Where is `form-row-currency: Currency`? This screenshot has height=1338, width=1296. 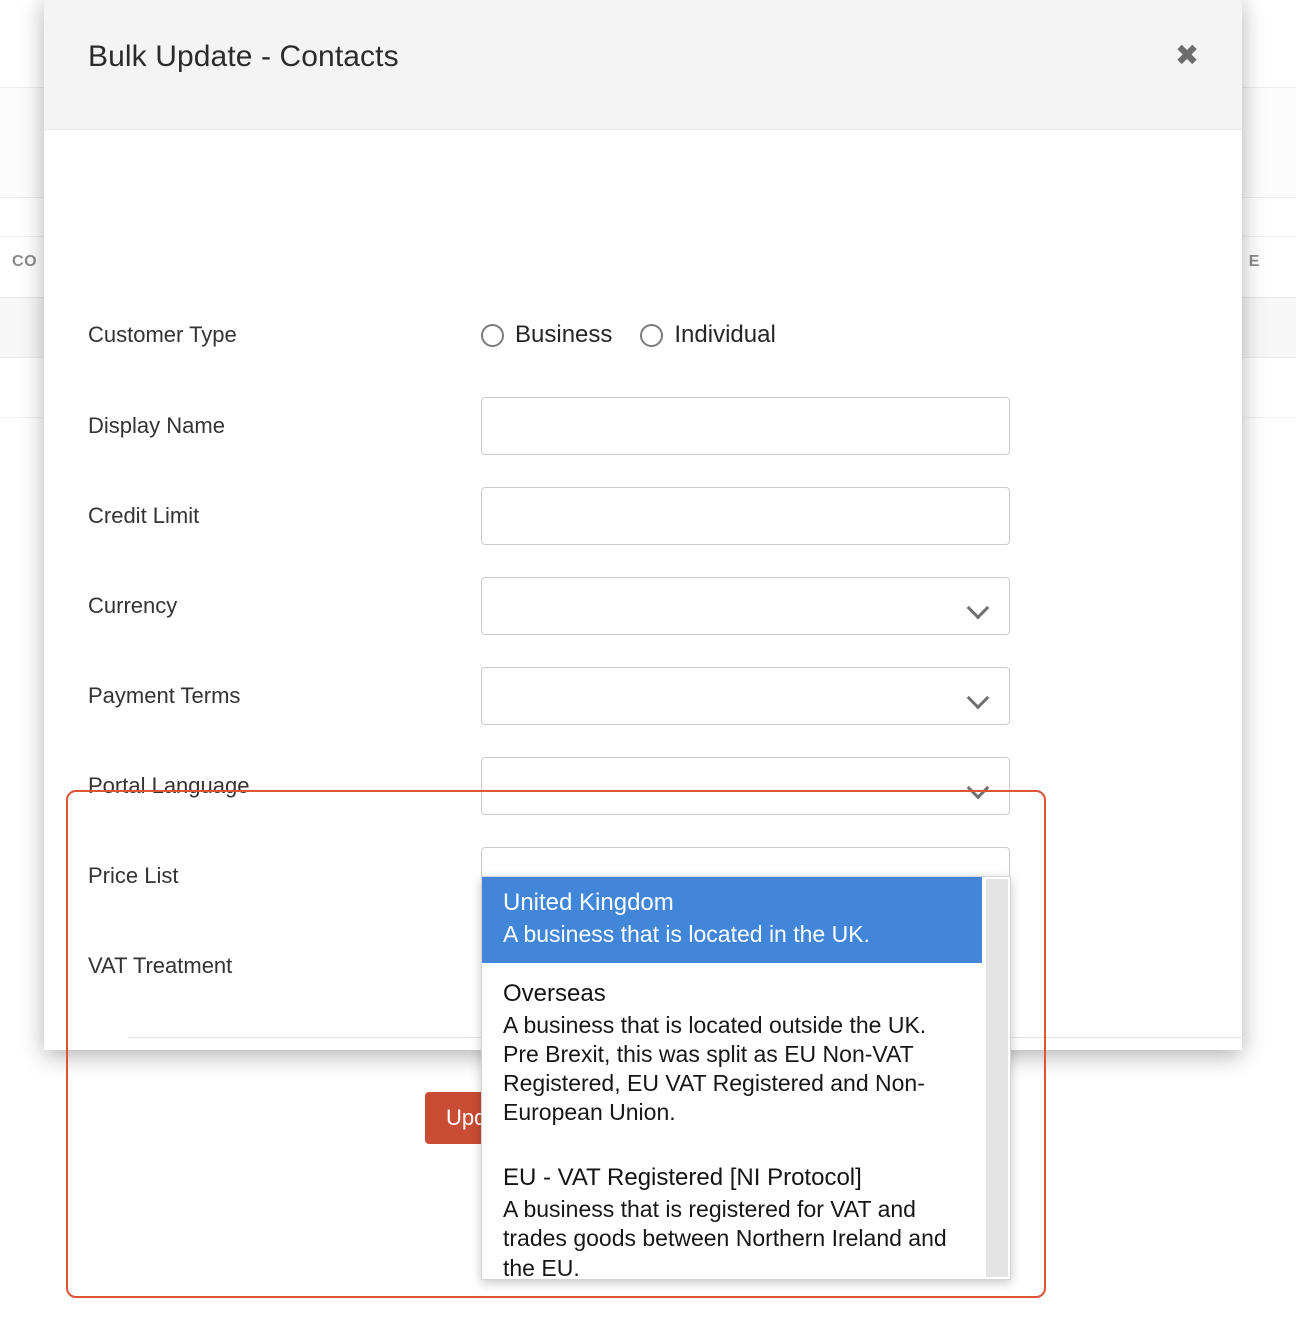
form-row-currency: Currency is located at coordinates (643, 606).